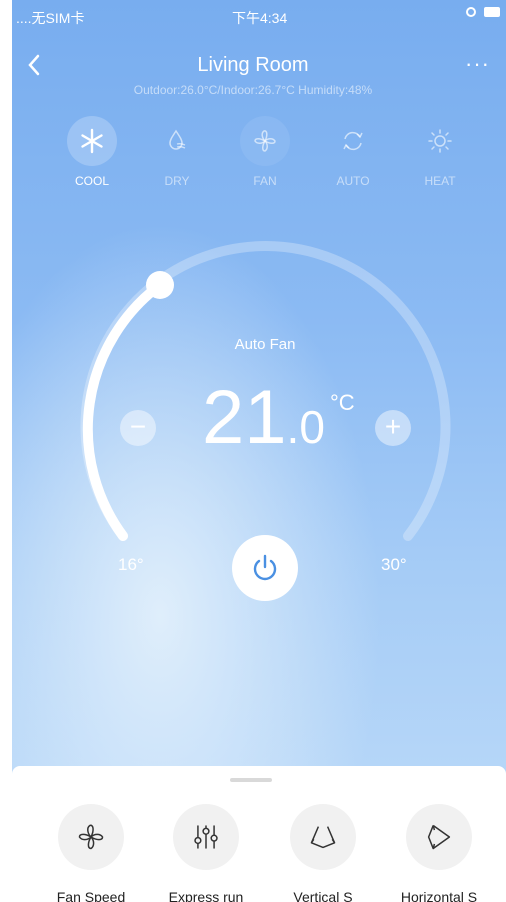 Image resolution: width=506 pixels, height=902 pixels. Describe the element at coordinates (439, 837) in the screenshot. I see `horizontal-swing-icon` at that location.